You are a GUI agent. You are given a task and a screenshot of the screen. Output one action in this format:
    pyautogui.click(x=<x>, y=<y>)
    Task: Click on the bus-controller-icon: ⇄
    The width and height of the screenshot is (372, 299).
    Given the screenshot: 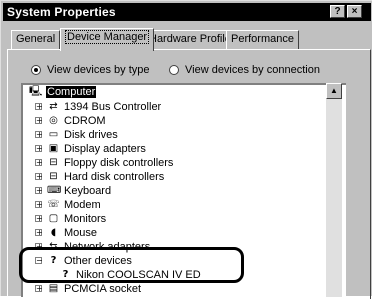 What is the action you would take?
    pyautogui.click(x=53, y=106)
    